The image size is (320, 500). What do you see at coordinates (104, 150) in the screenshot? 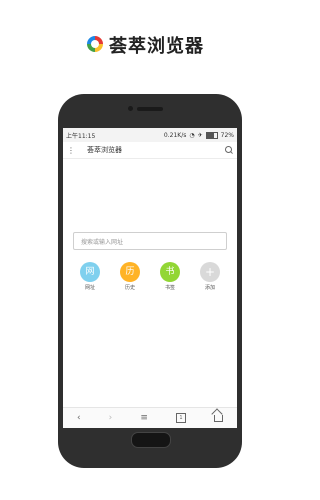
I see `app-title: 荟萃浏览器` at bounding box center [104, 150].